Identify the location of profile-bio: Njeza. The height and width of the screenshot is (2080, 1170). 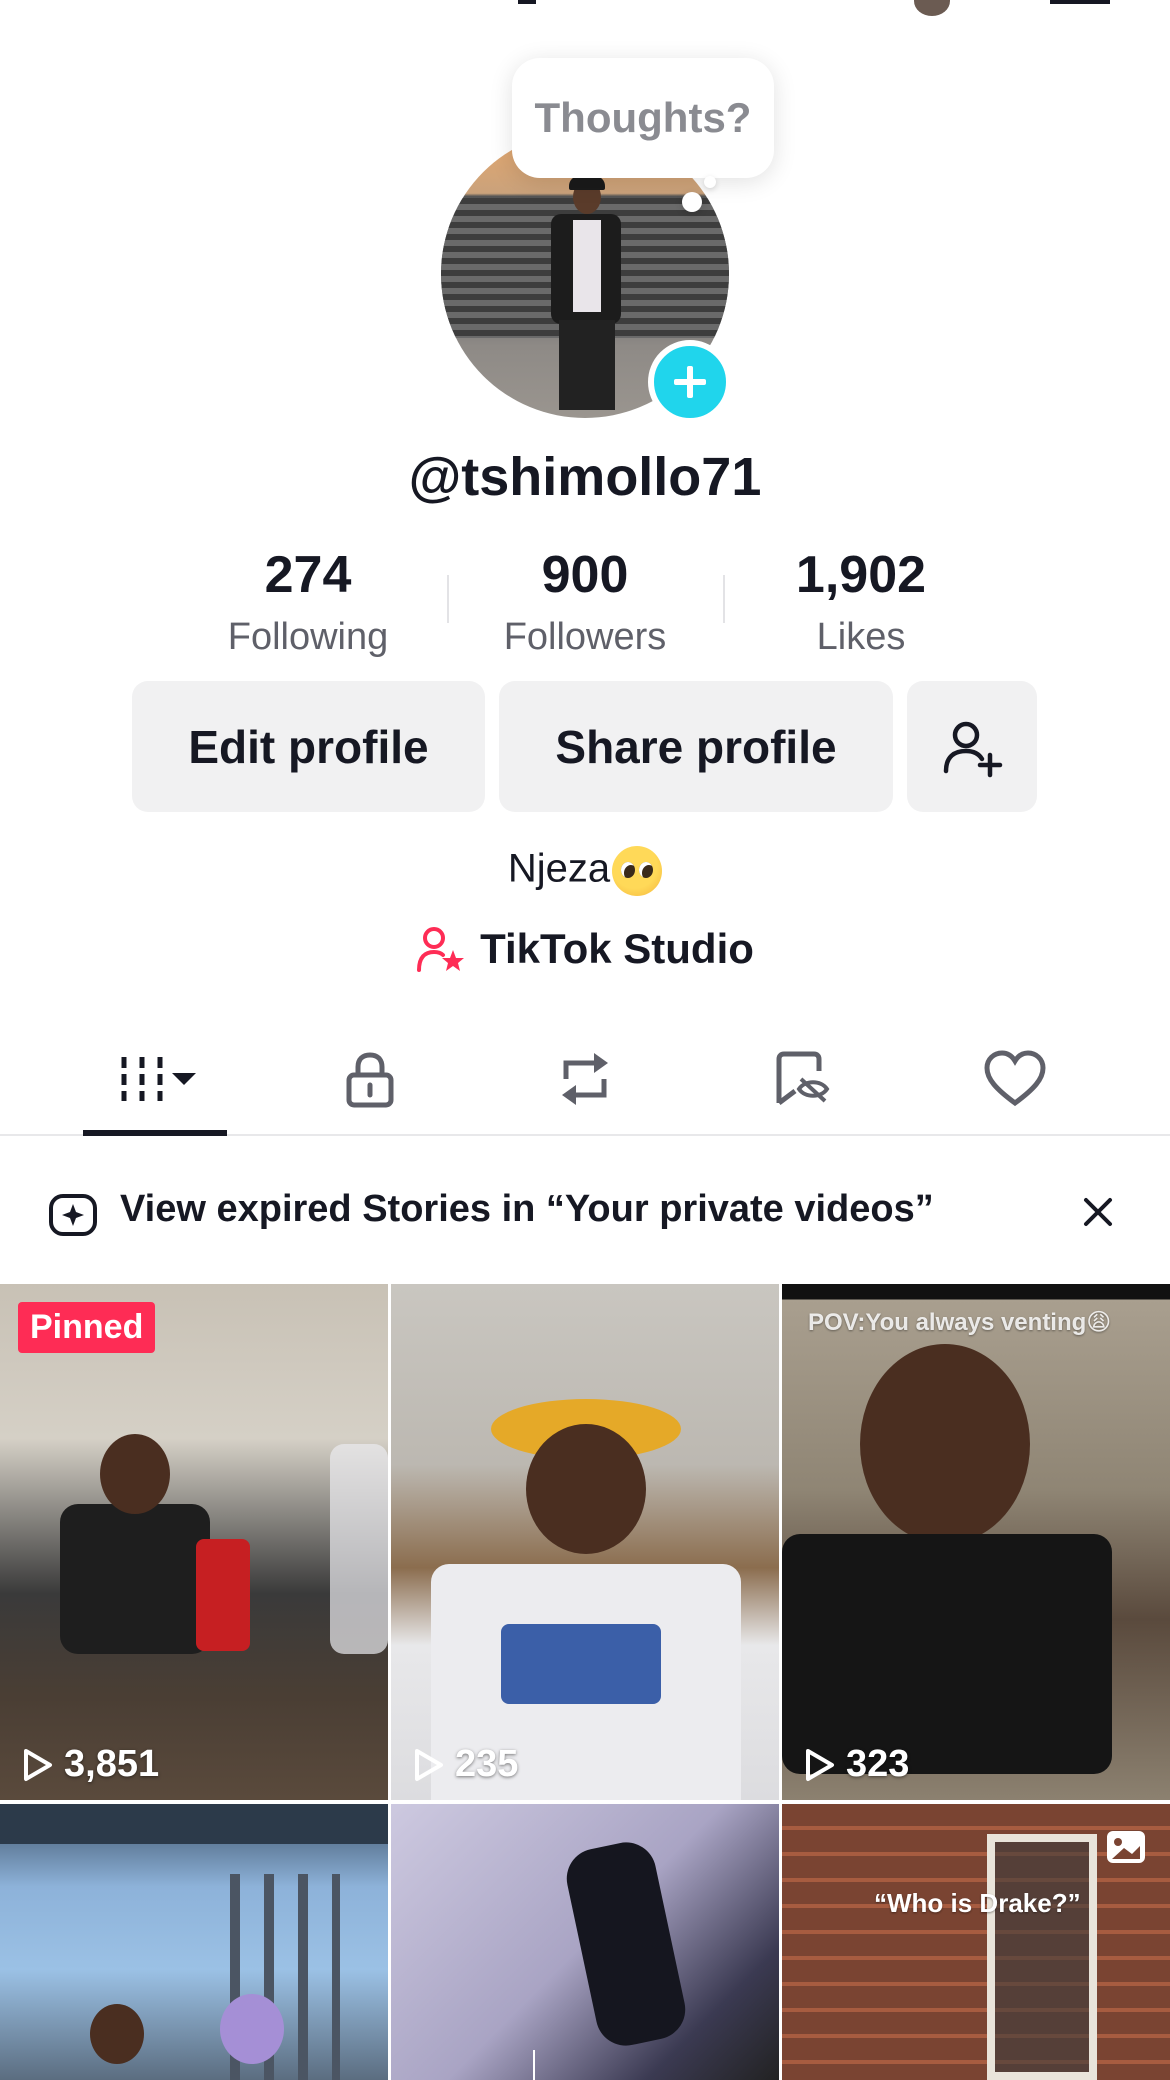
(585, 871).